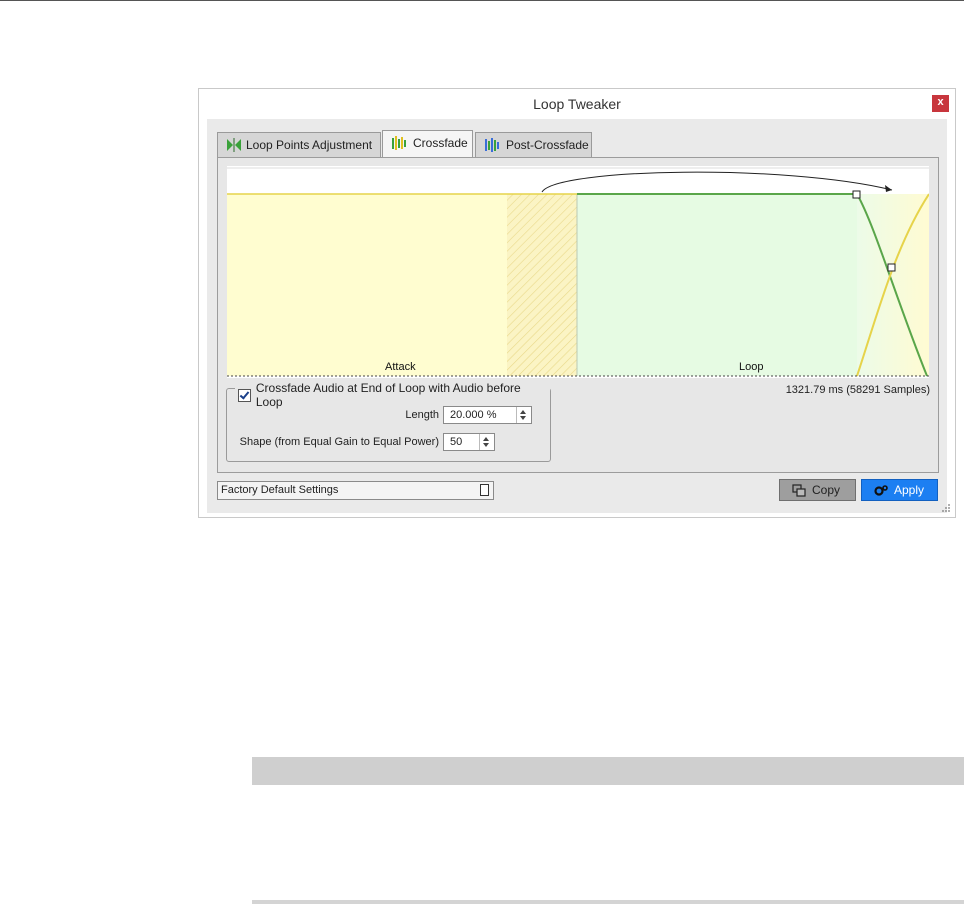  Describe the element at coordinates (486, 442) in the screenshot. I see `shape-stepper` at that location.